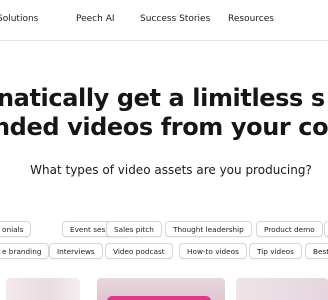 This screenshot has height=300, width=328. I want to click on chip-thought-leadership: Thought leadership, so click(208, 229).